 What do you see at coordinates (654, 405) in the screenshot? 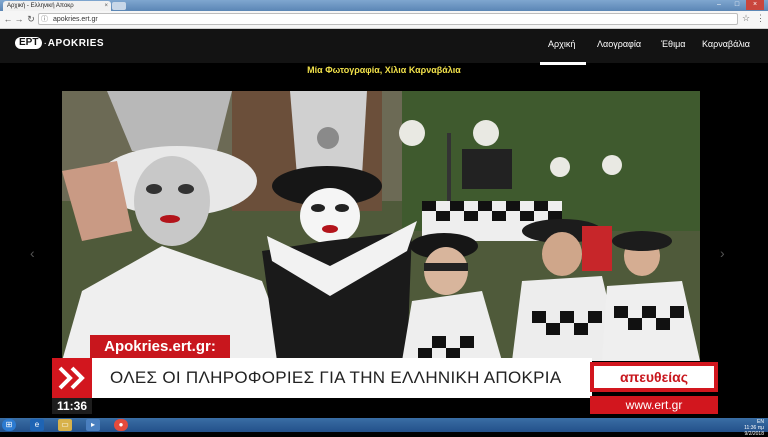
I see `channel-url: www.ert.gr` at bounding box center [654, 405].